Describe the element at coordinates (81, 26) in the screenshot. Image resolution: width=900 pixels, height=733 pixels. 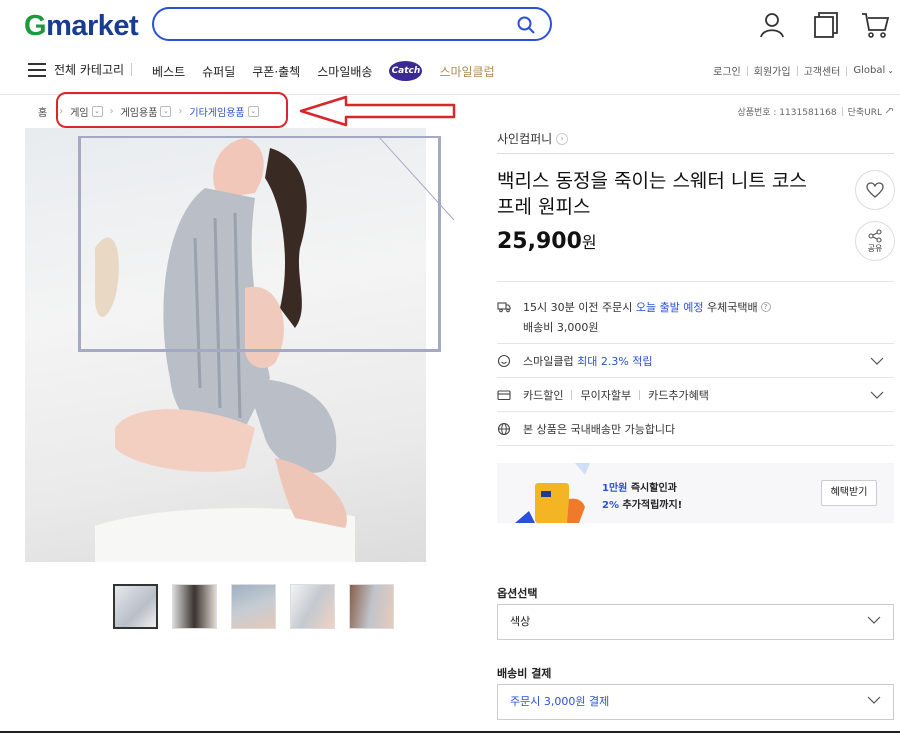
I see `gmarket-logo: Gmarket` at that location.